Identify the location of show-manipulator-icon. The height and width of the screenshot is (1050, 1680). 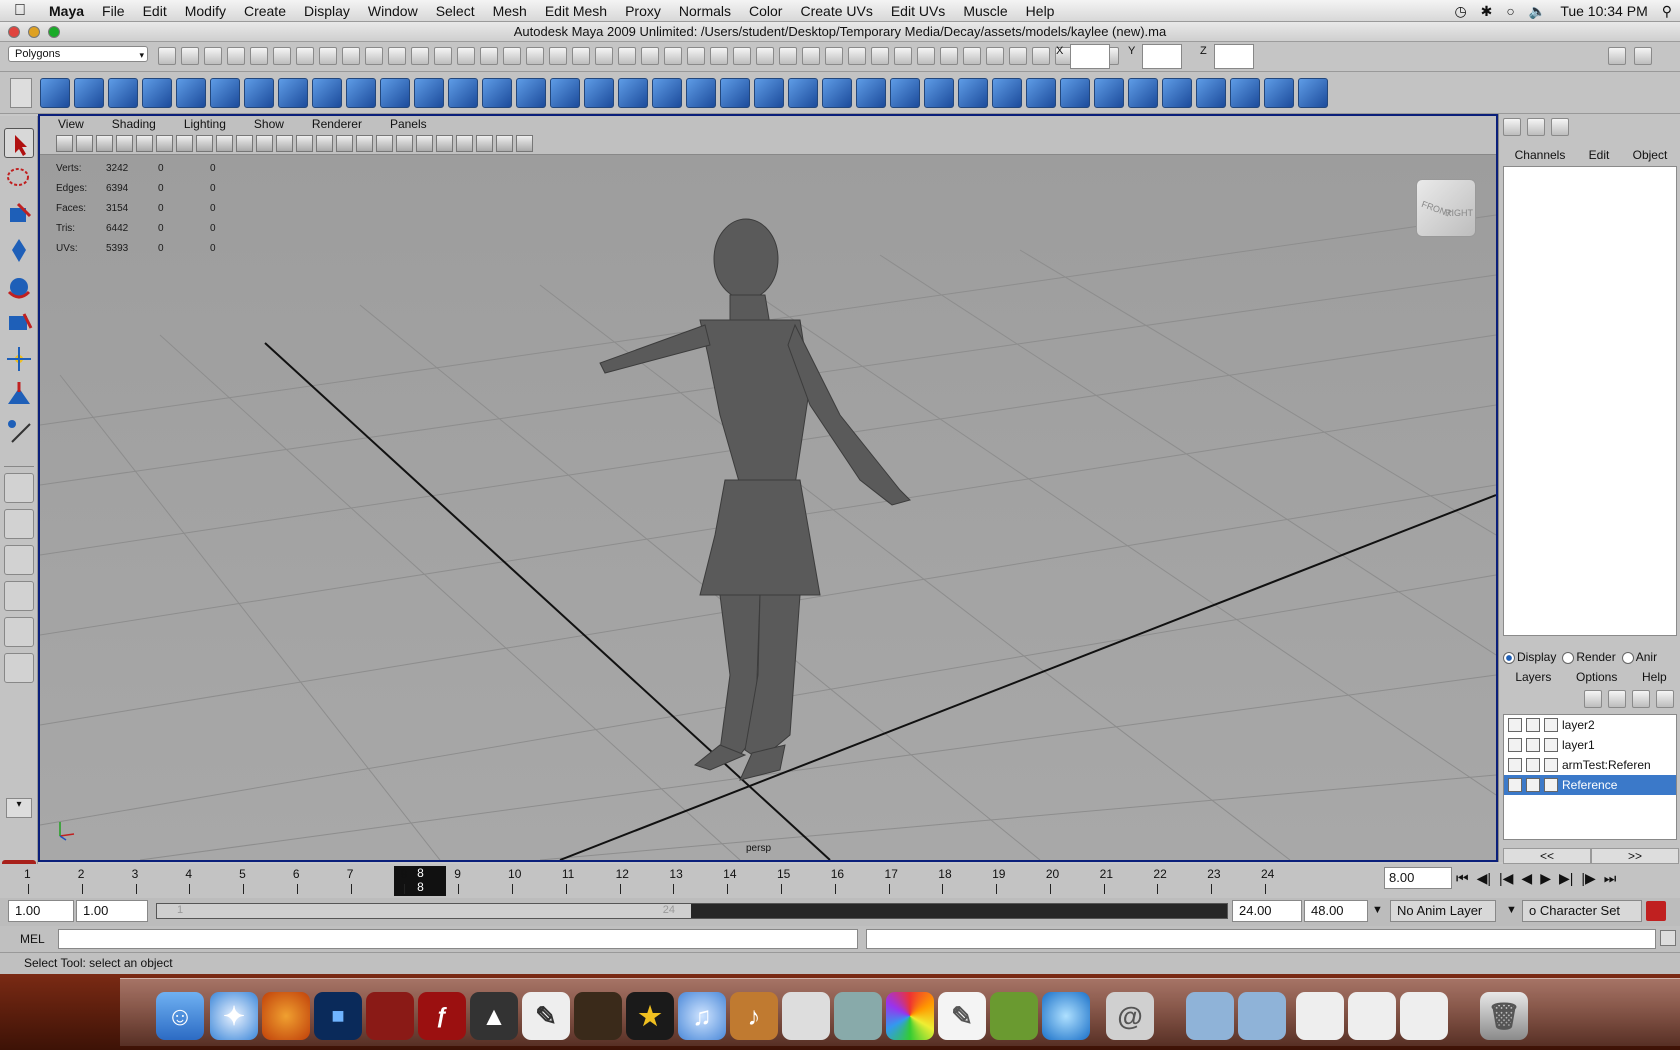
(19, 431).